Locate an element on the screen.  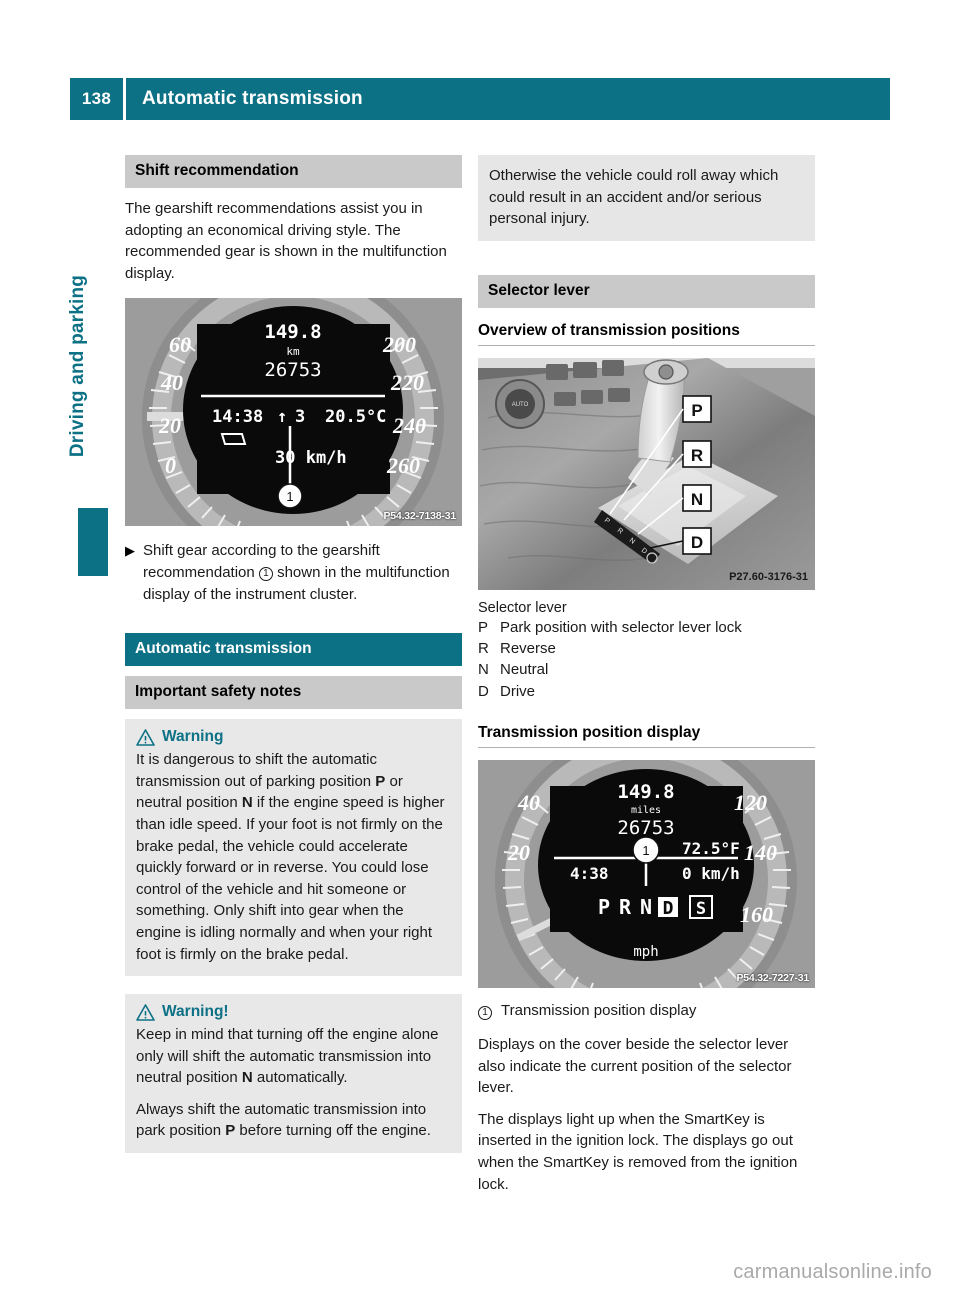
dial-tick-260: 260 is located at coordinates (403, 465).